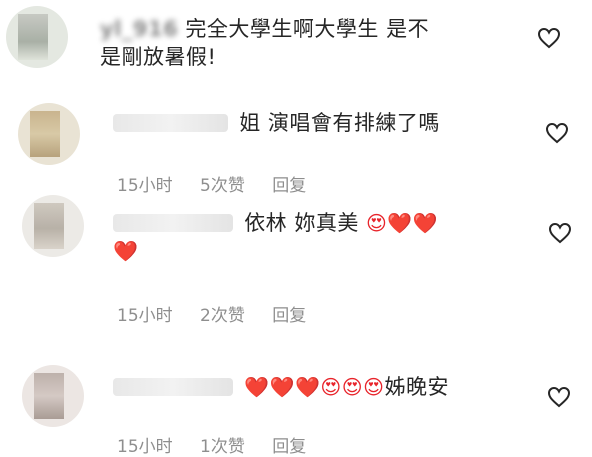  Describe the element at coordinates (139, 29) in the screenshot. I see `username: yl_916` at that location.